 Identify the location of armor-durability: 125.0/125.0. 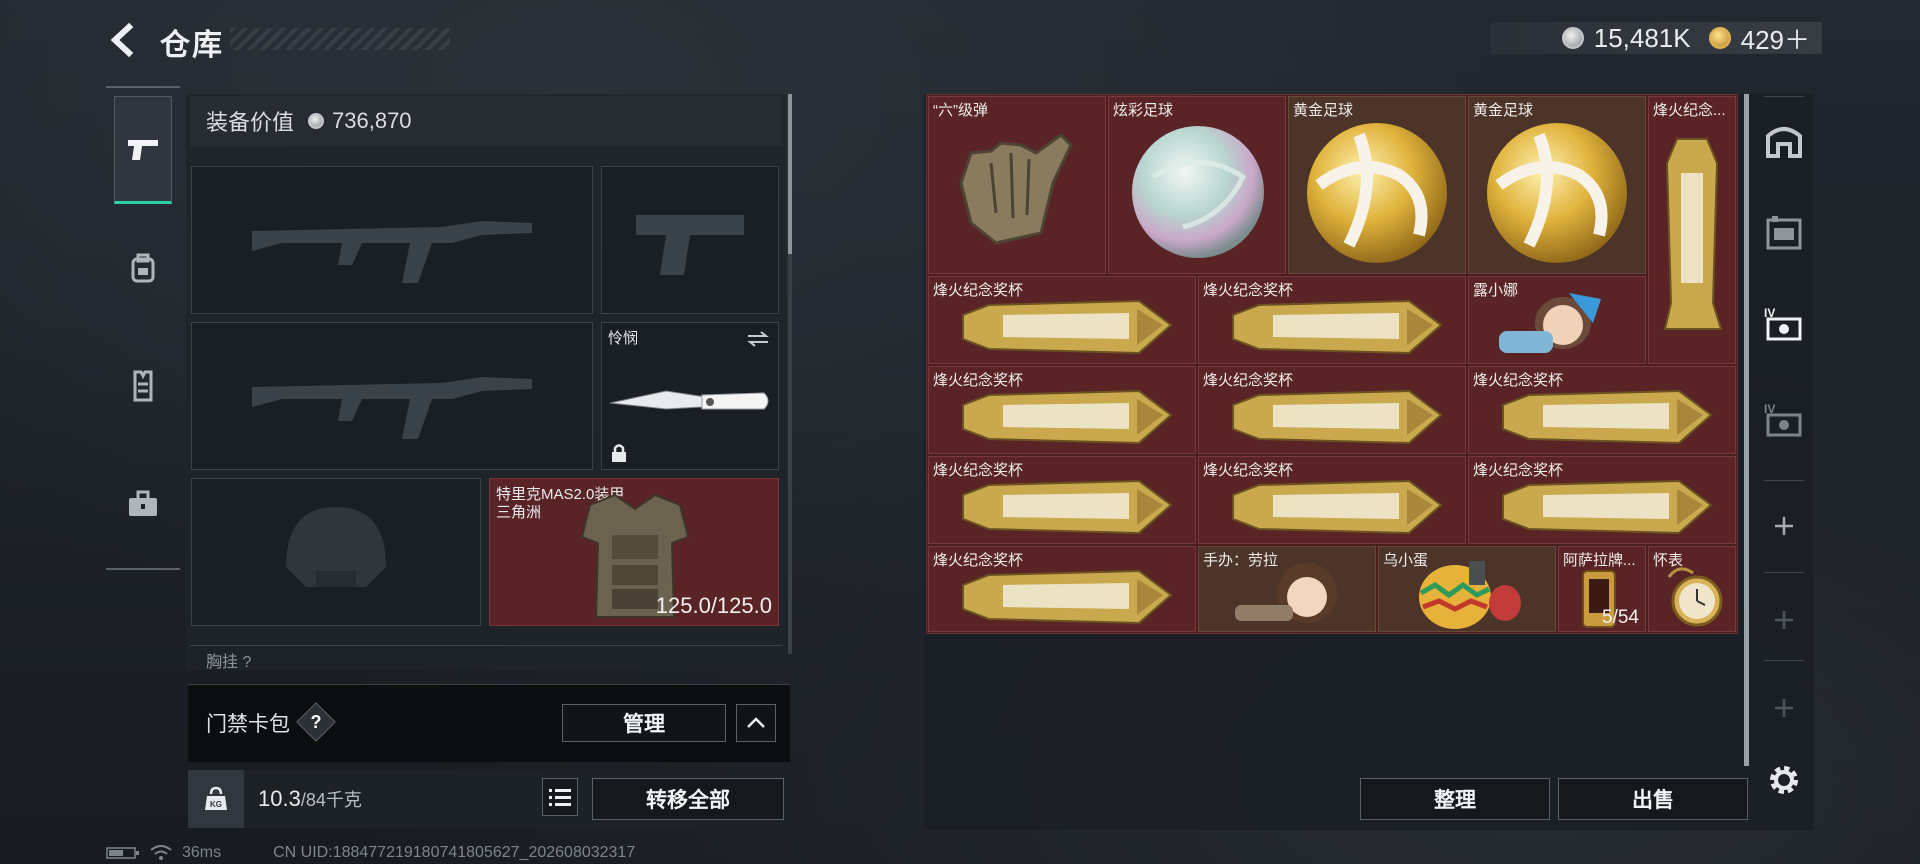
(713, 605).